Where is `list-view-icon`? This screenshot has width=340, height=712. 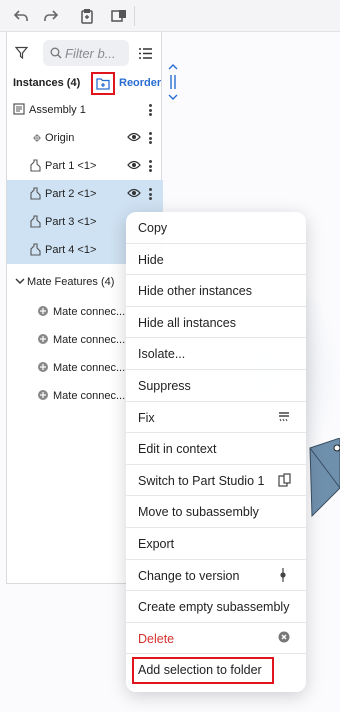
list-view-icon is located at coordinates (145, 55).